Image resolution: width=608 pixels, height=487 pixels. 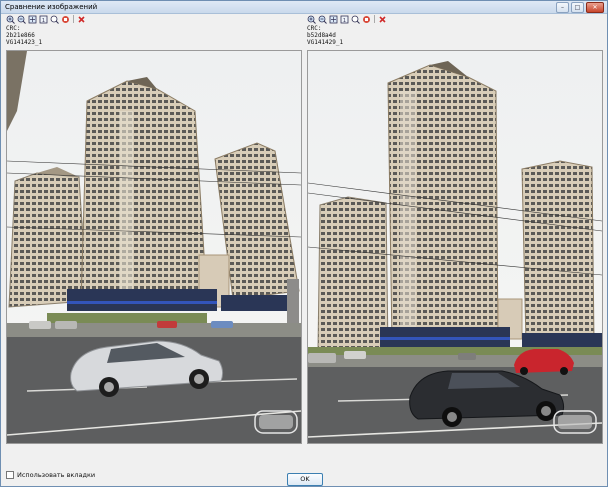 What do you see at coordinates (562, 7) in the screenshot?
I see `minimize-icon: –` at bounding box center [562, 7].